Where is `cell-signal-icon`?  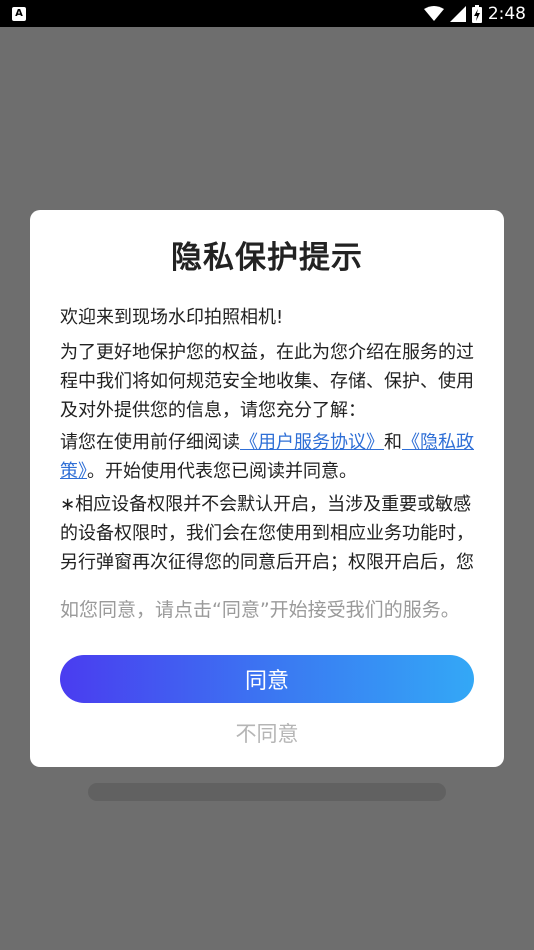 cell-signal-icon is located at coordinates (457, 13).